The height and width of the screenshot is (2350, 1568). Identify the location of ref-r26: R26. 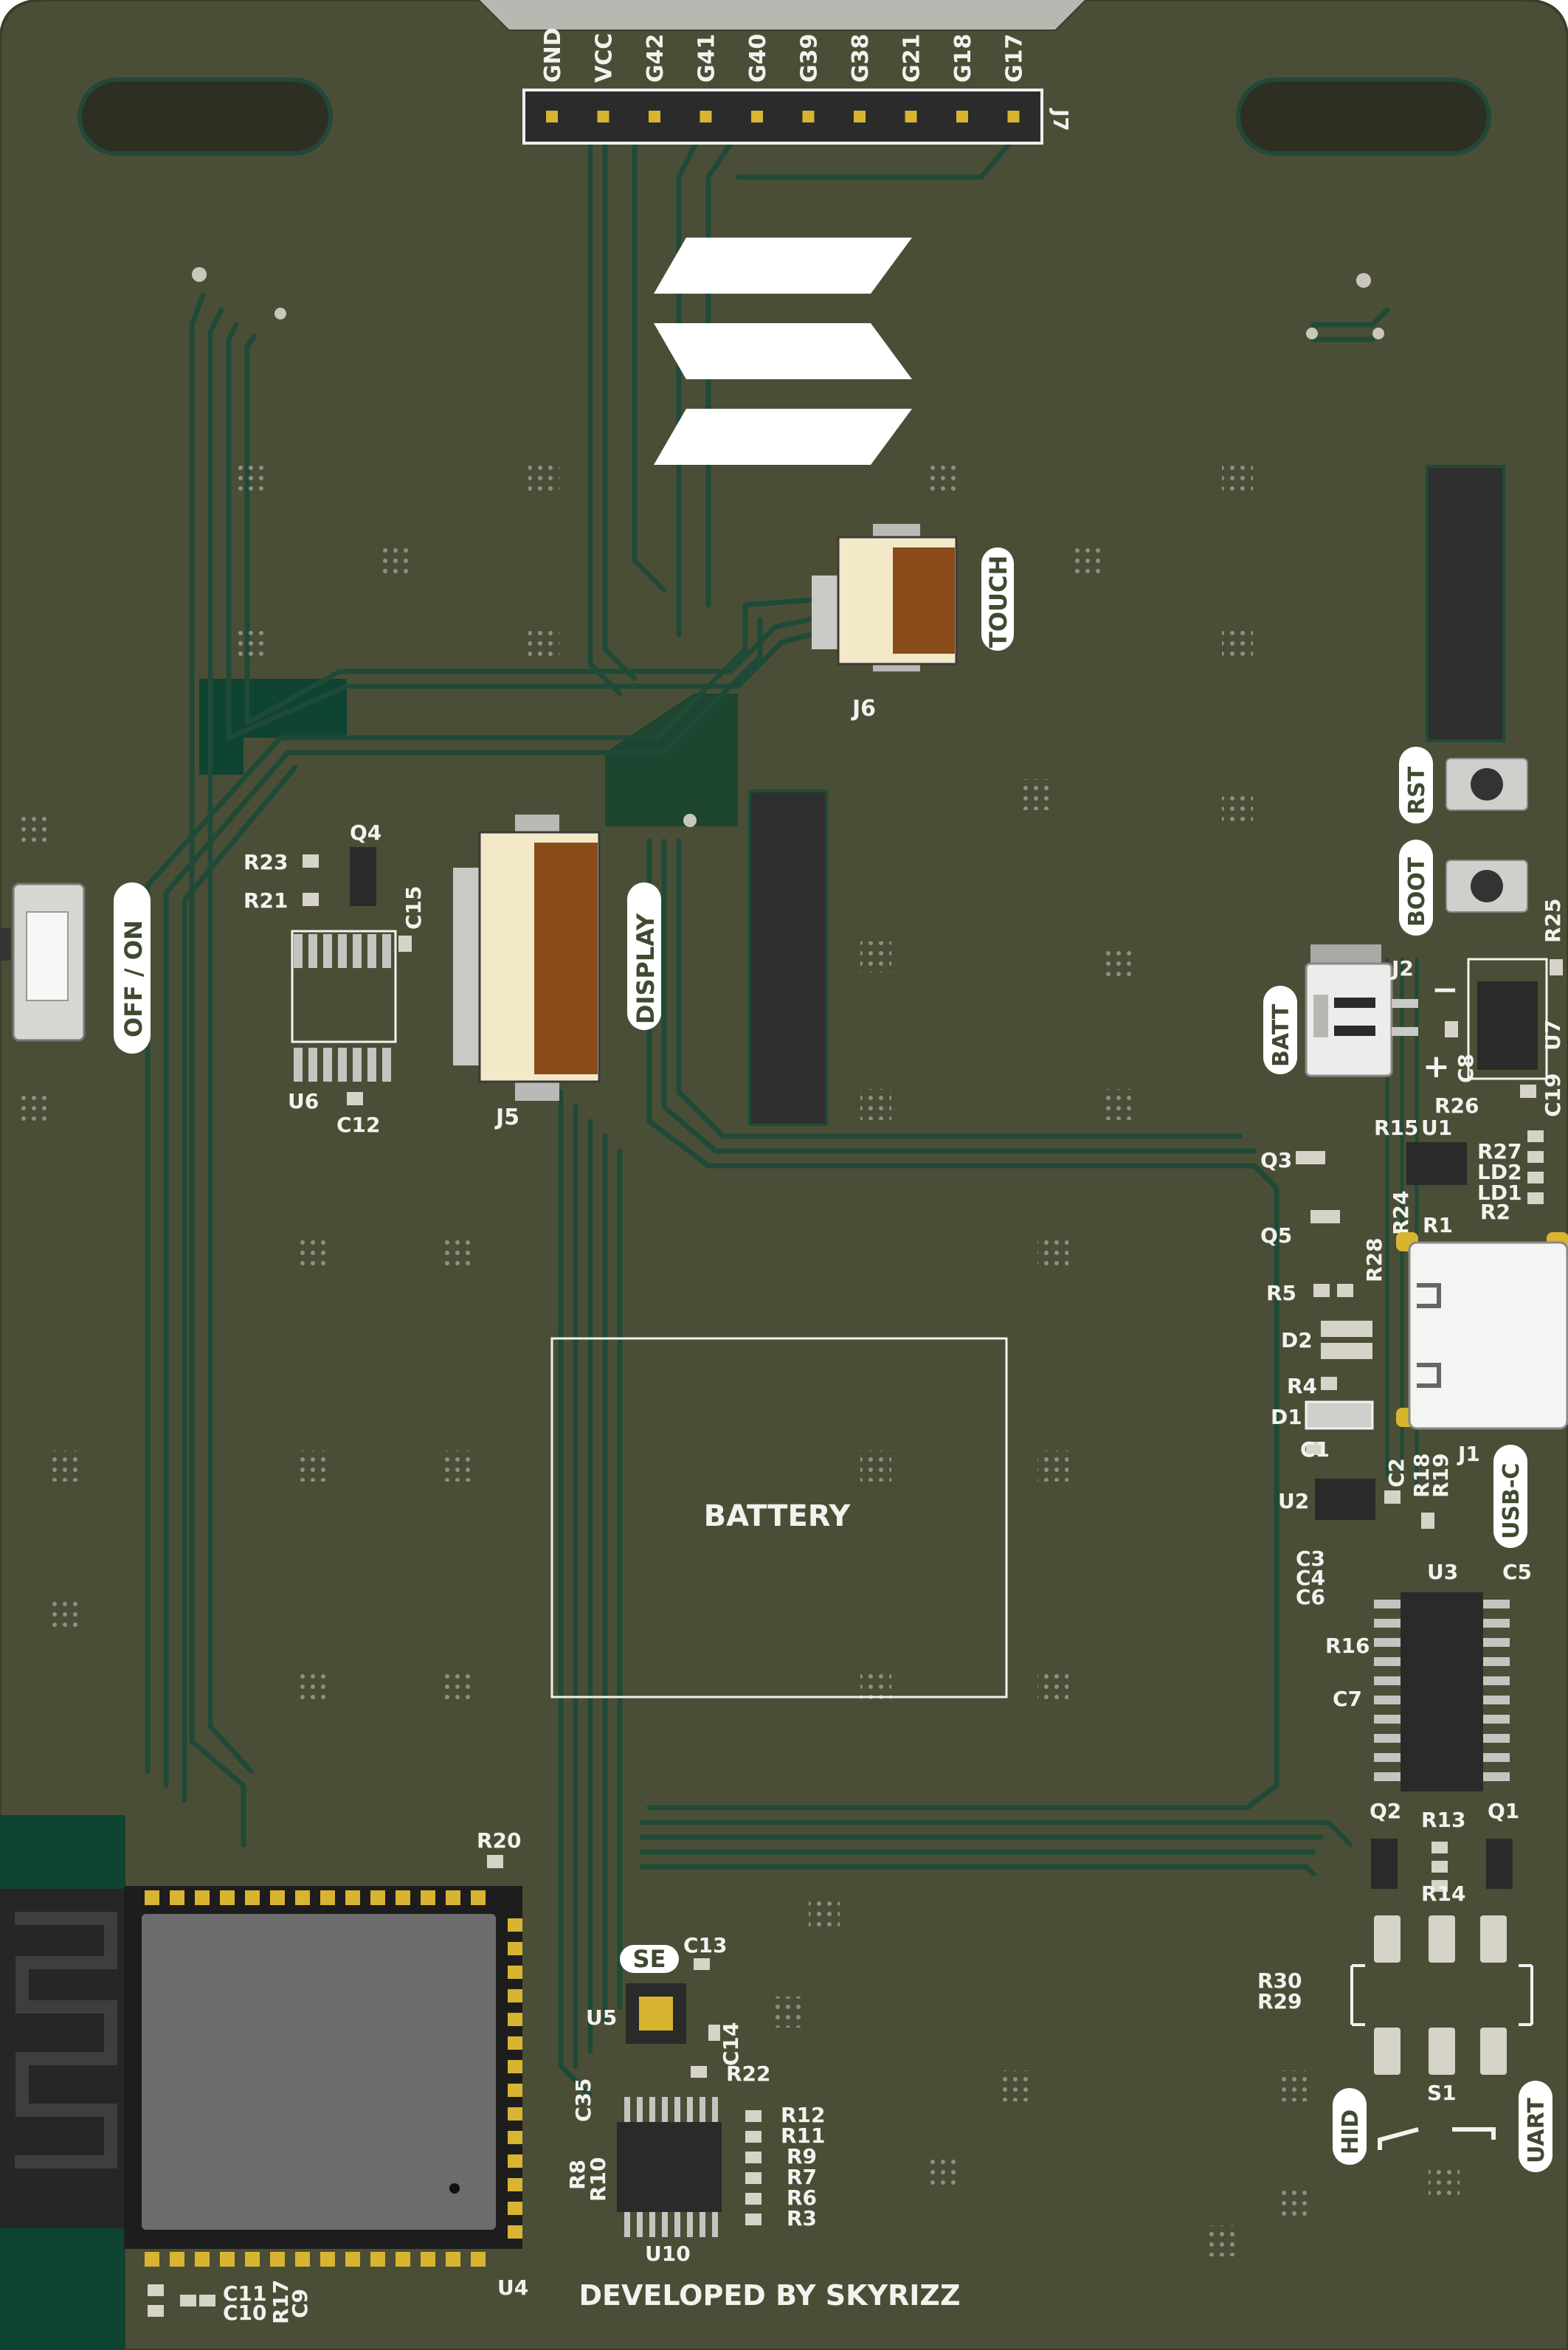
(1456, 1105).